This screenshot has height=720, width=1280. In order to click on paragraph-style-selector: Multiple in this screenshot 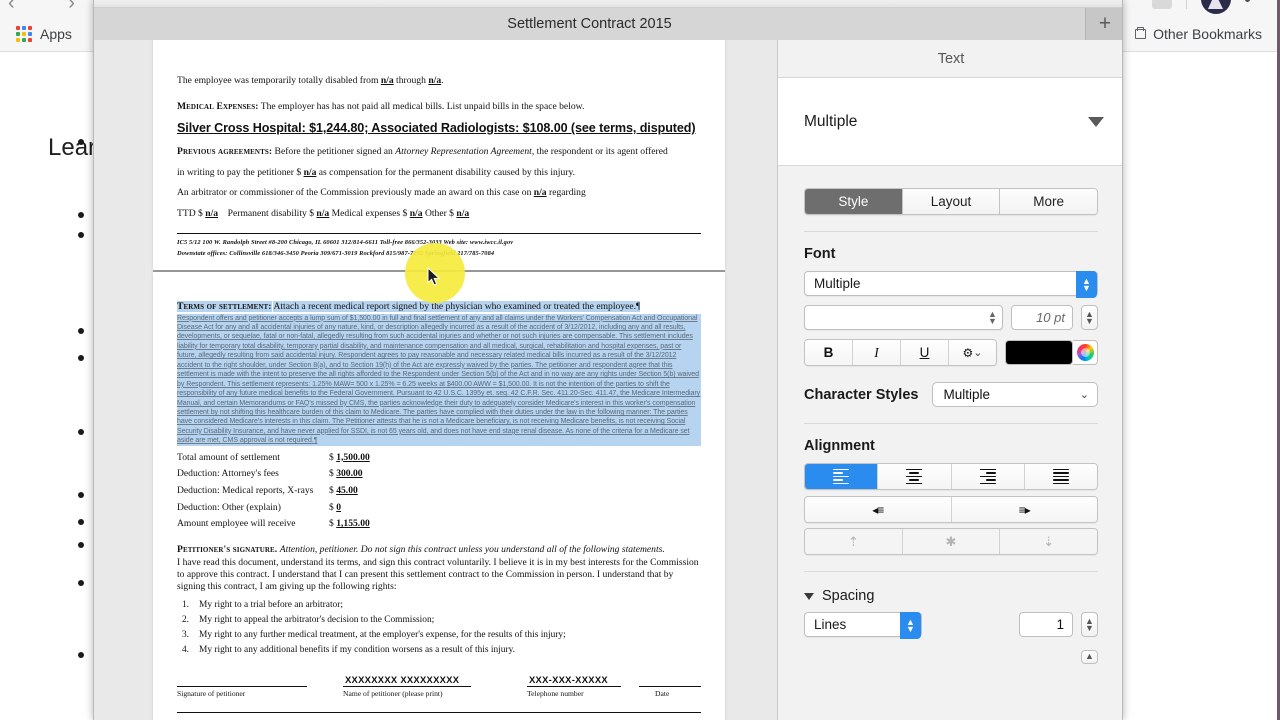, I will do `click(950, 122)`.